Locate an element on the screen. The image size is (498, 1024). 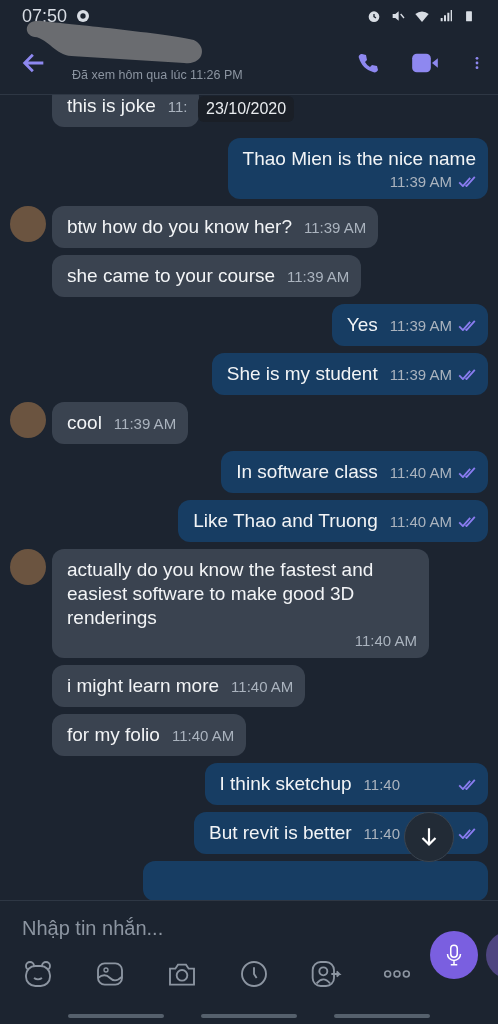
clock-icon is located at coordinates (254, 974).